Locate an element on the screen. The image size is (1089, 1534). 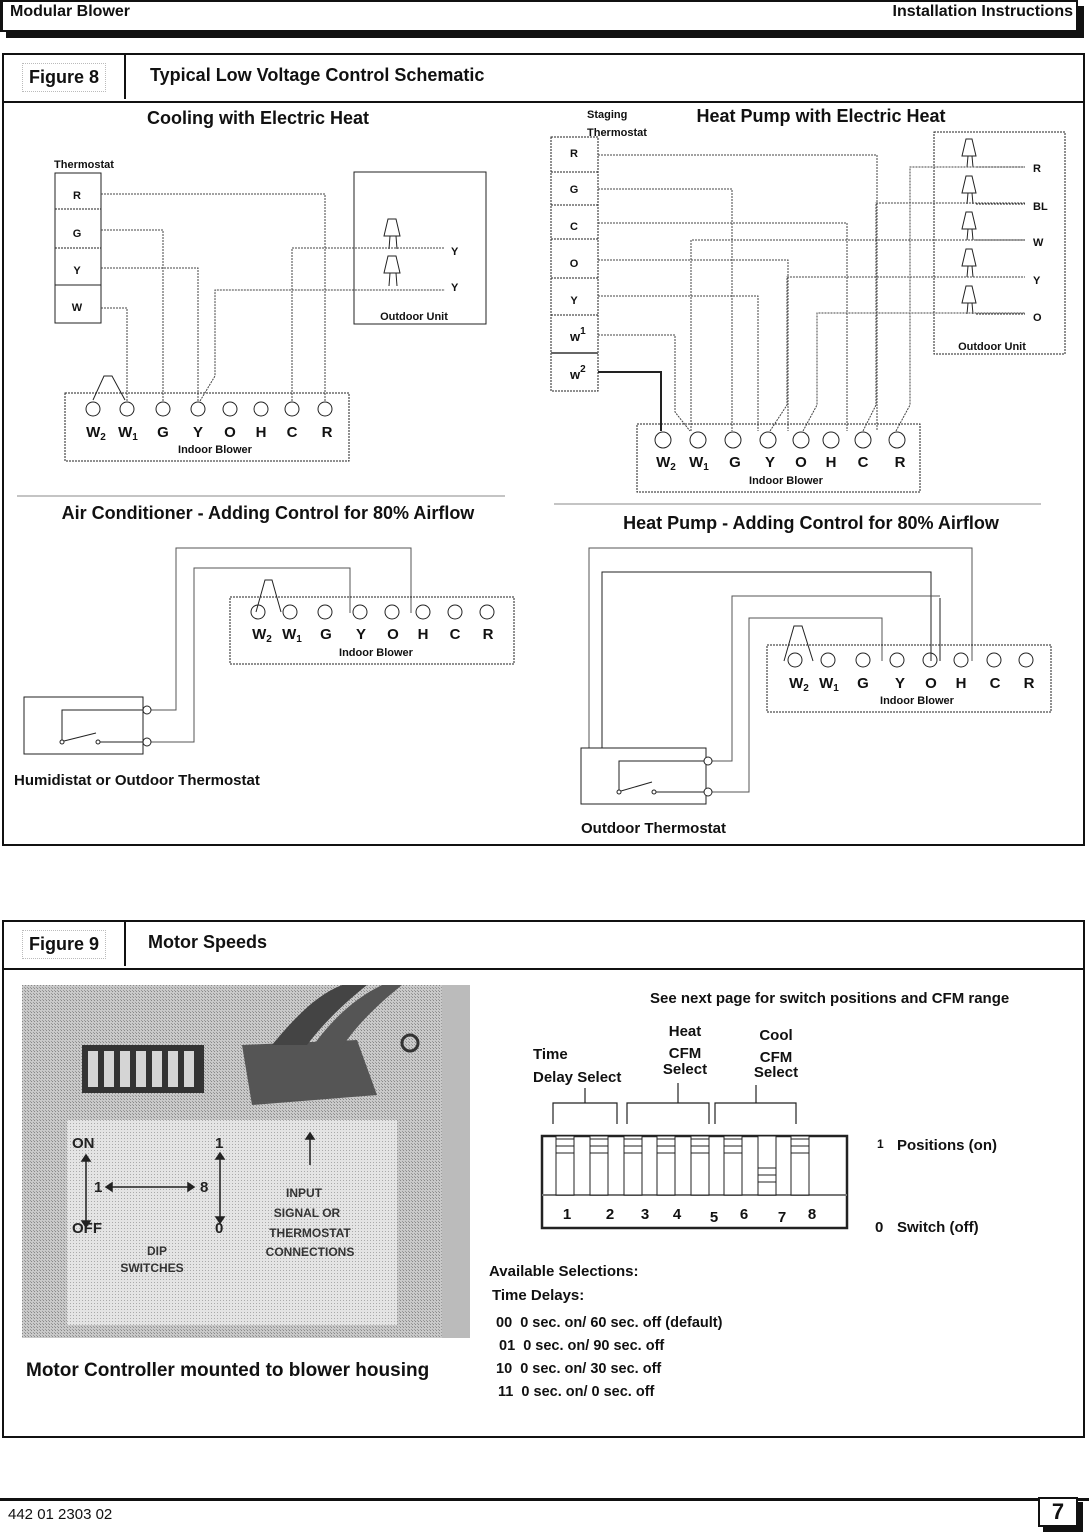
hp-tstat-r: R is located at coordinates (574, 154).